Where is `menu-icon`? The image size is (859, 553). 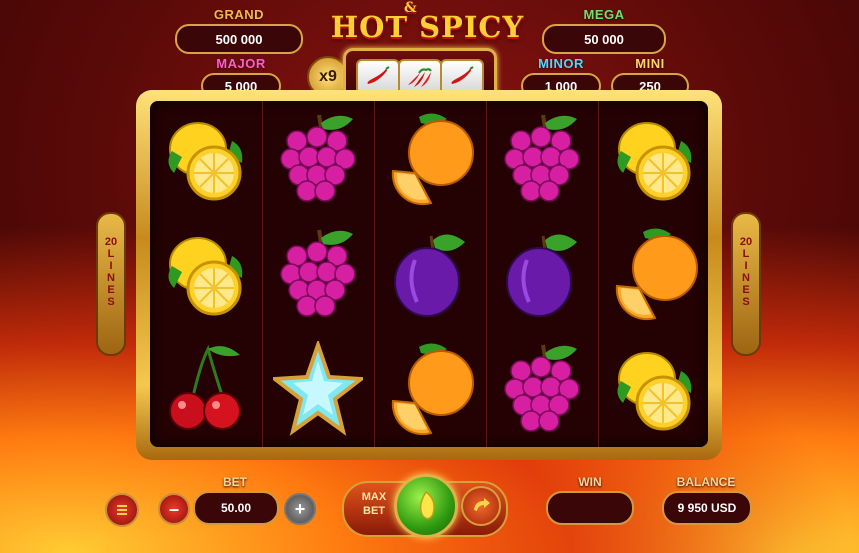
menu-icon is located at coordinates (122, 510).